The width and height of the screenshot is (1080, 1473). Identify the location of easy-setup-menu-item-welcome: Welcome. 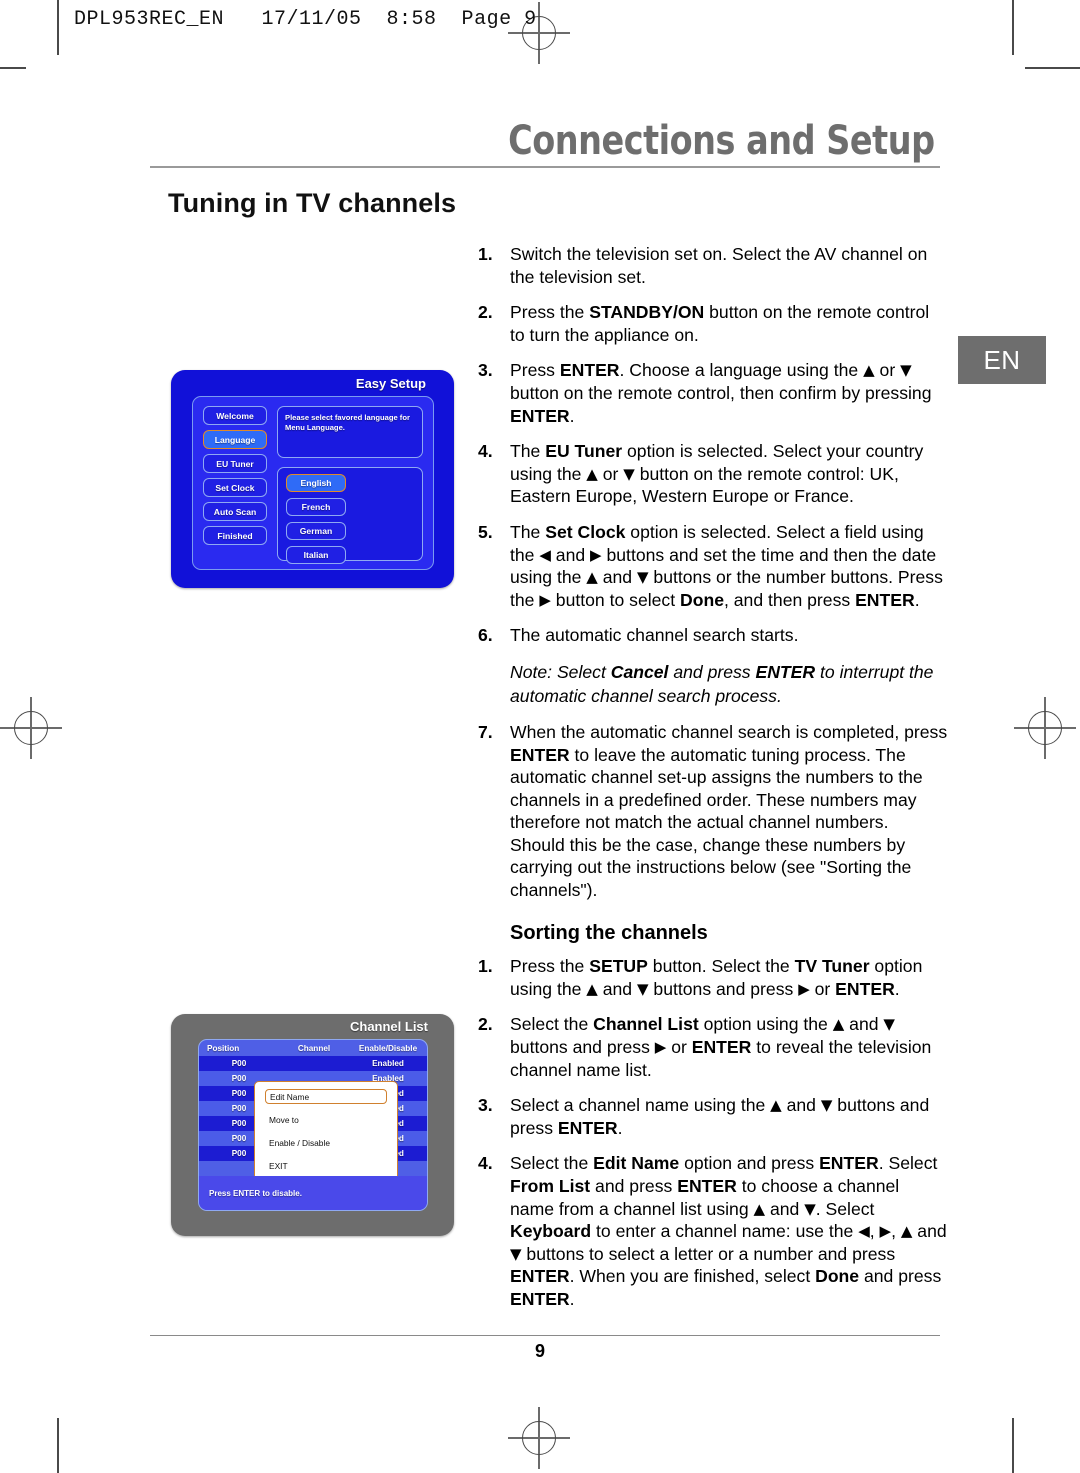
(235, 415).